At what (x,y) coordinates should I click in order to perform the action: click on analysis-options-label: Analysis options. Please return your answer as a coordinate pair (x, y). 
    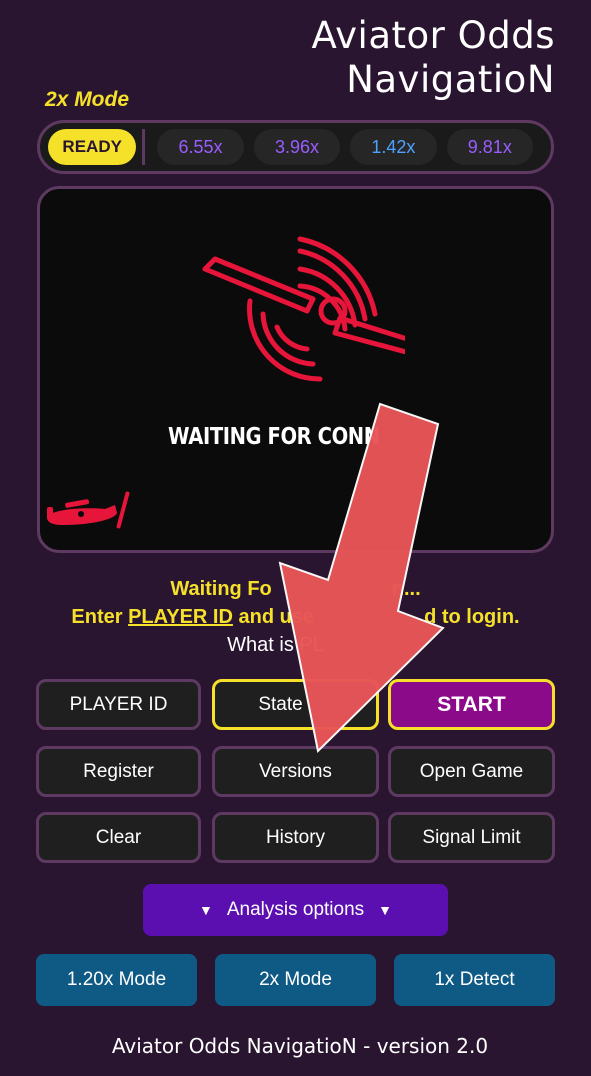
    Looking at the image, I should click on (295, 909).